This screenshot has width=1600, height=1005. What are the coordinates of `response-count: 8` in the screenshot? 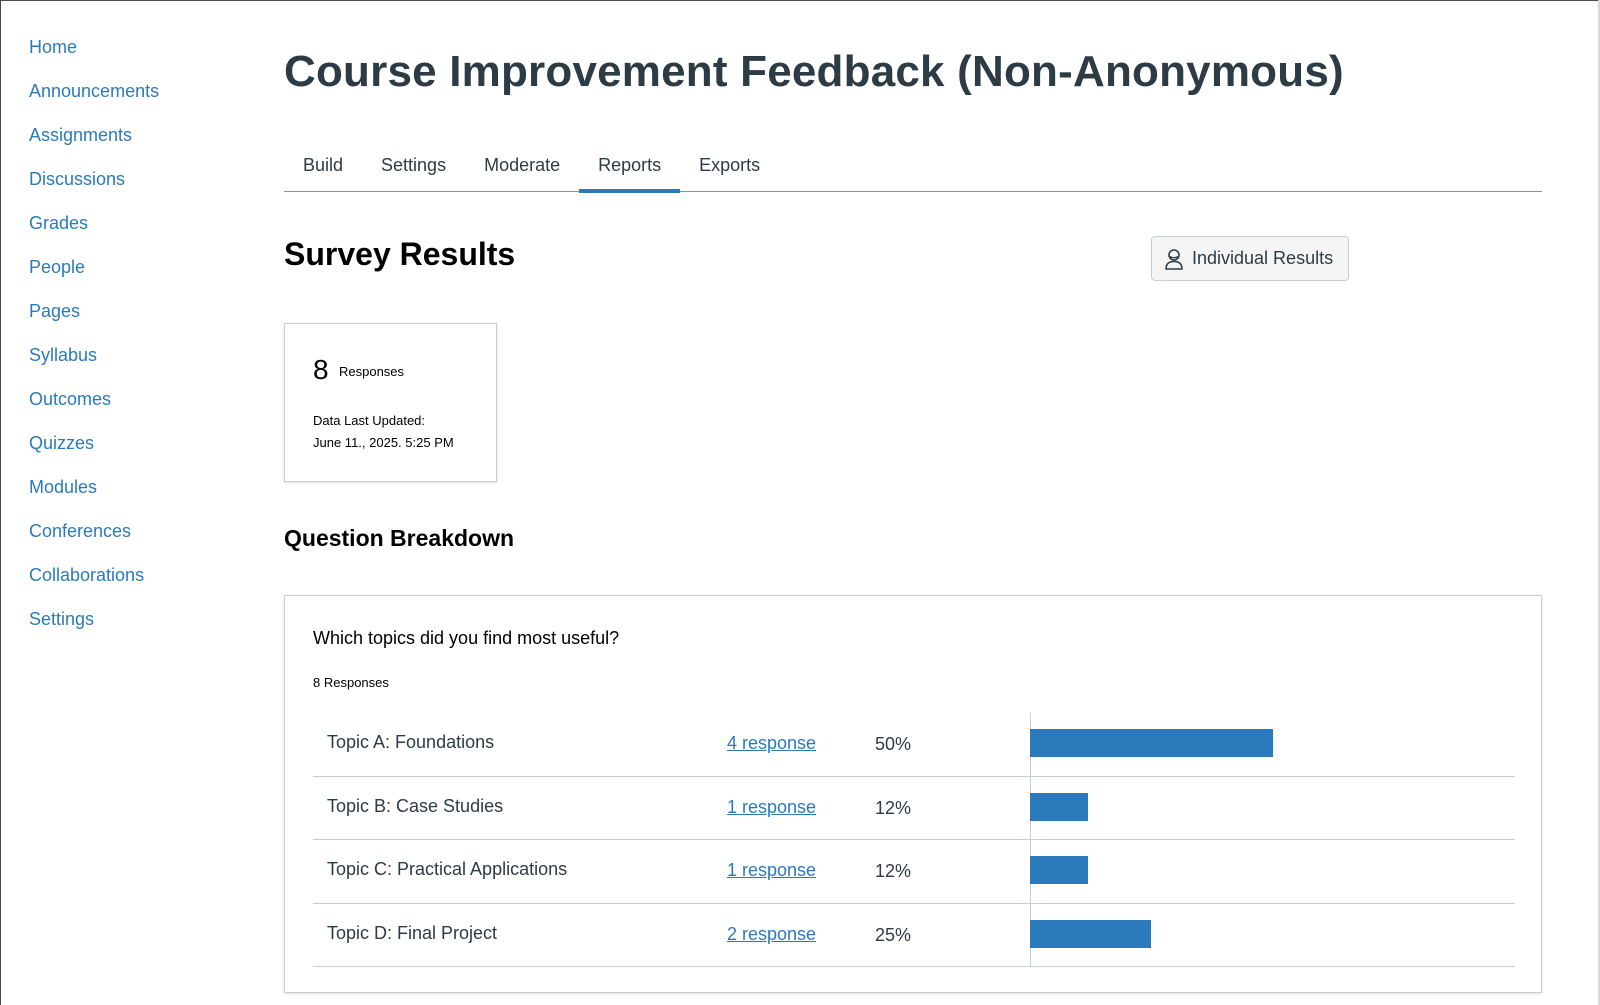 It's located at (321, 369).